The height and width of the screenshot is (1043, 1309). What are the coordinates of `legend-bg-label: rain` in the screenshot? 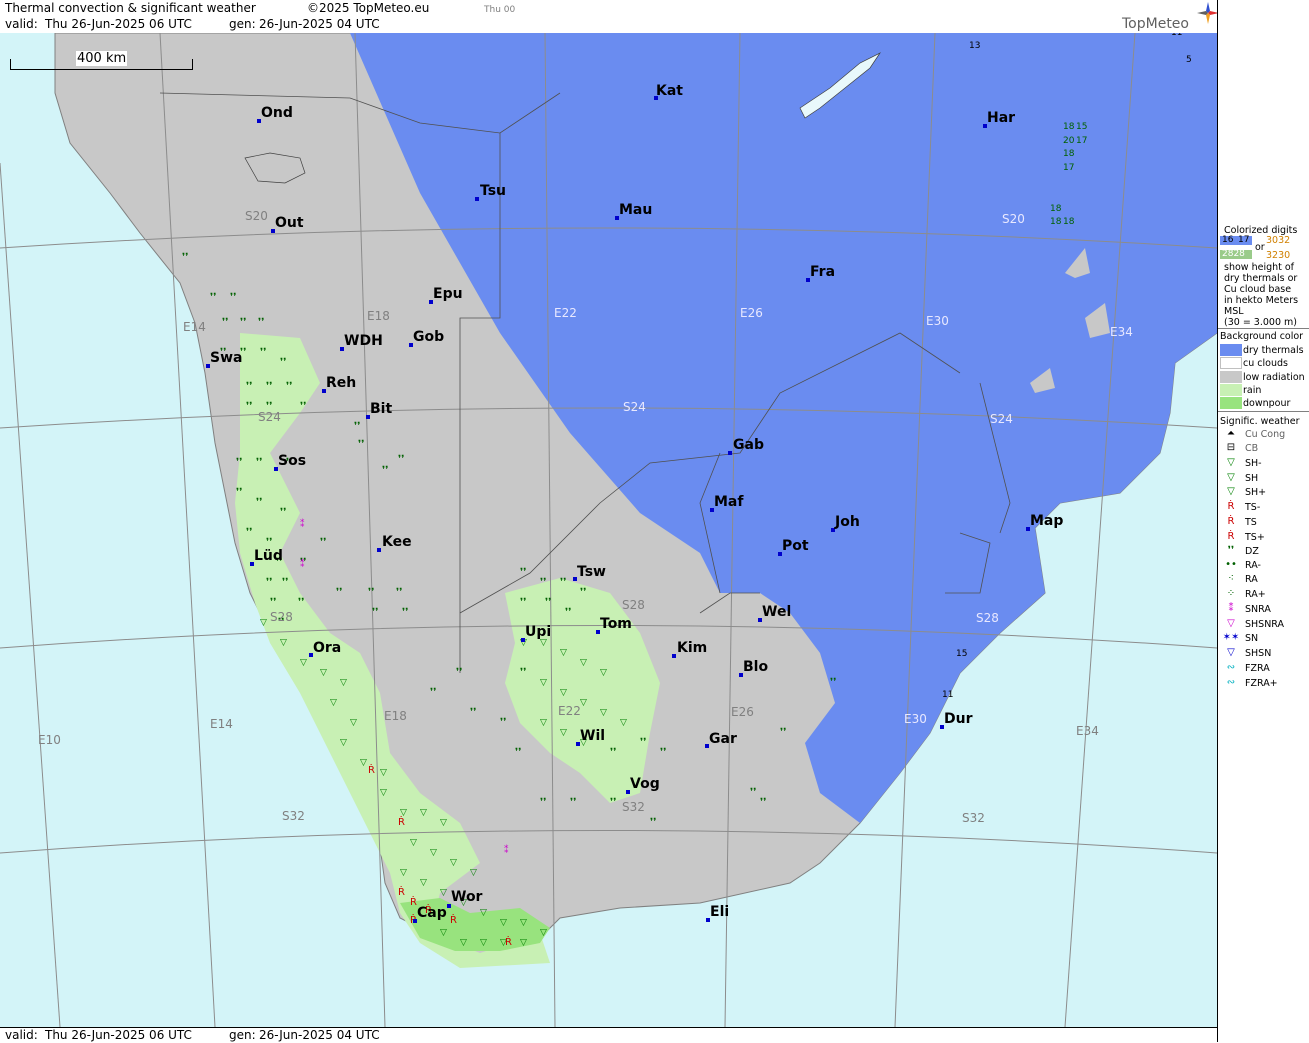 It's located at (1252, 390).